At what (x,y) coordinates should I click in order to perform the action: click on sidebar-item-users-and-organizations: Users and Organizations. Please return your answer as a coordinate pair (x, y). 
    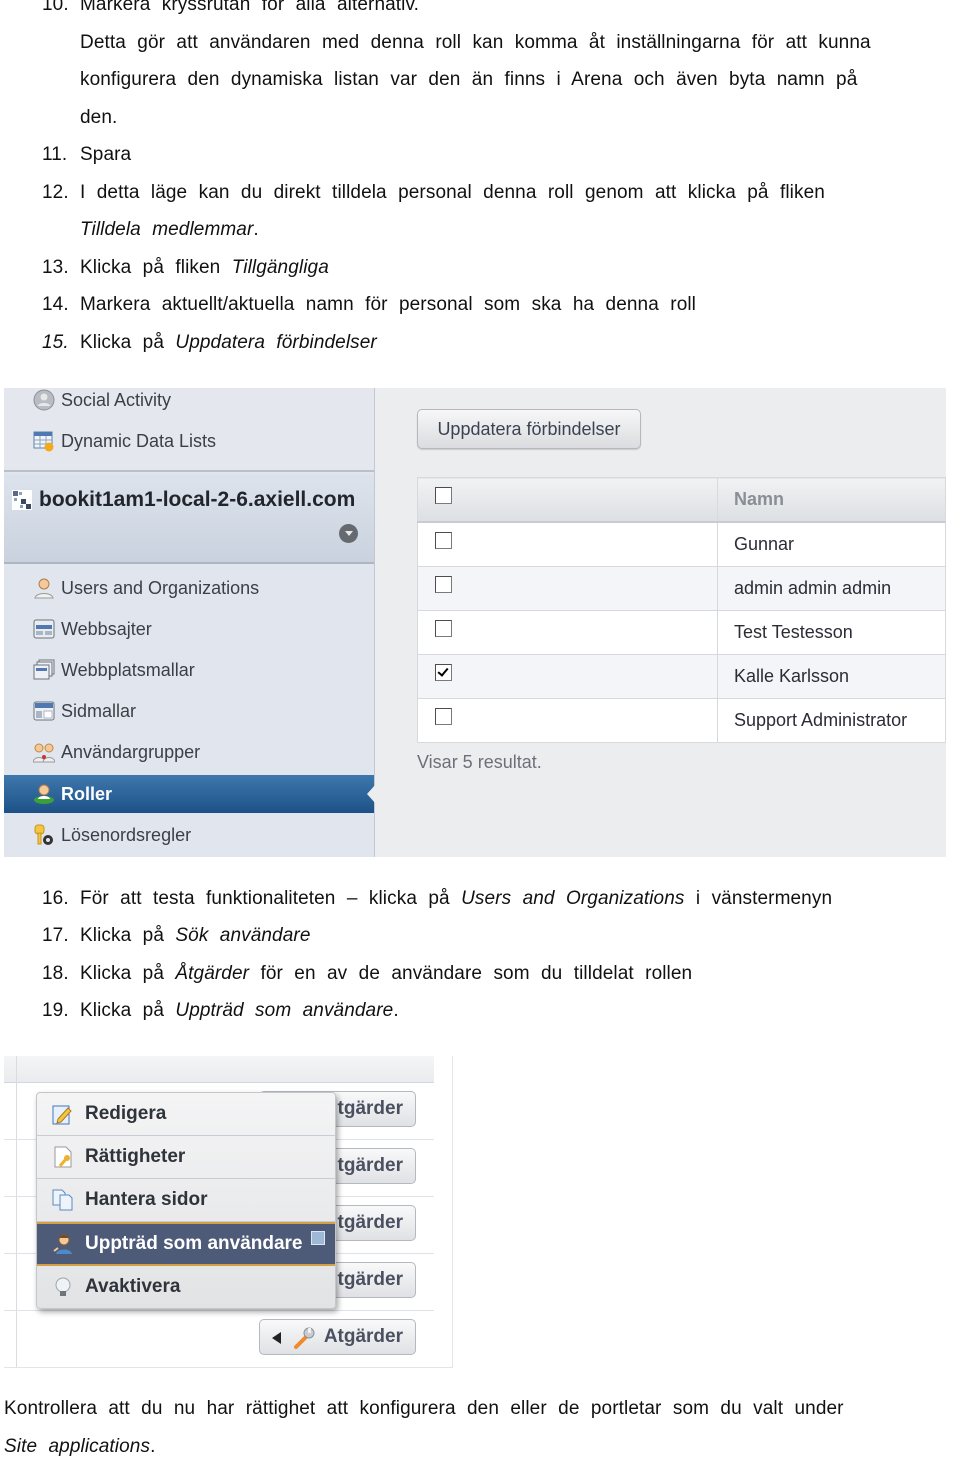
    Looking at the image, I should click on (189, 588).